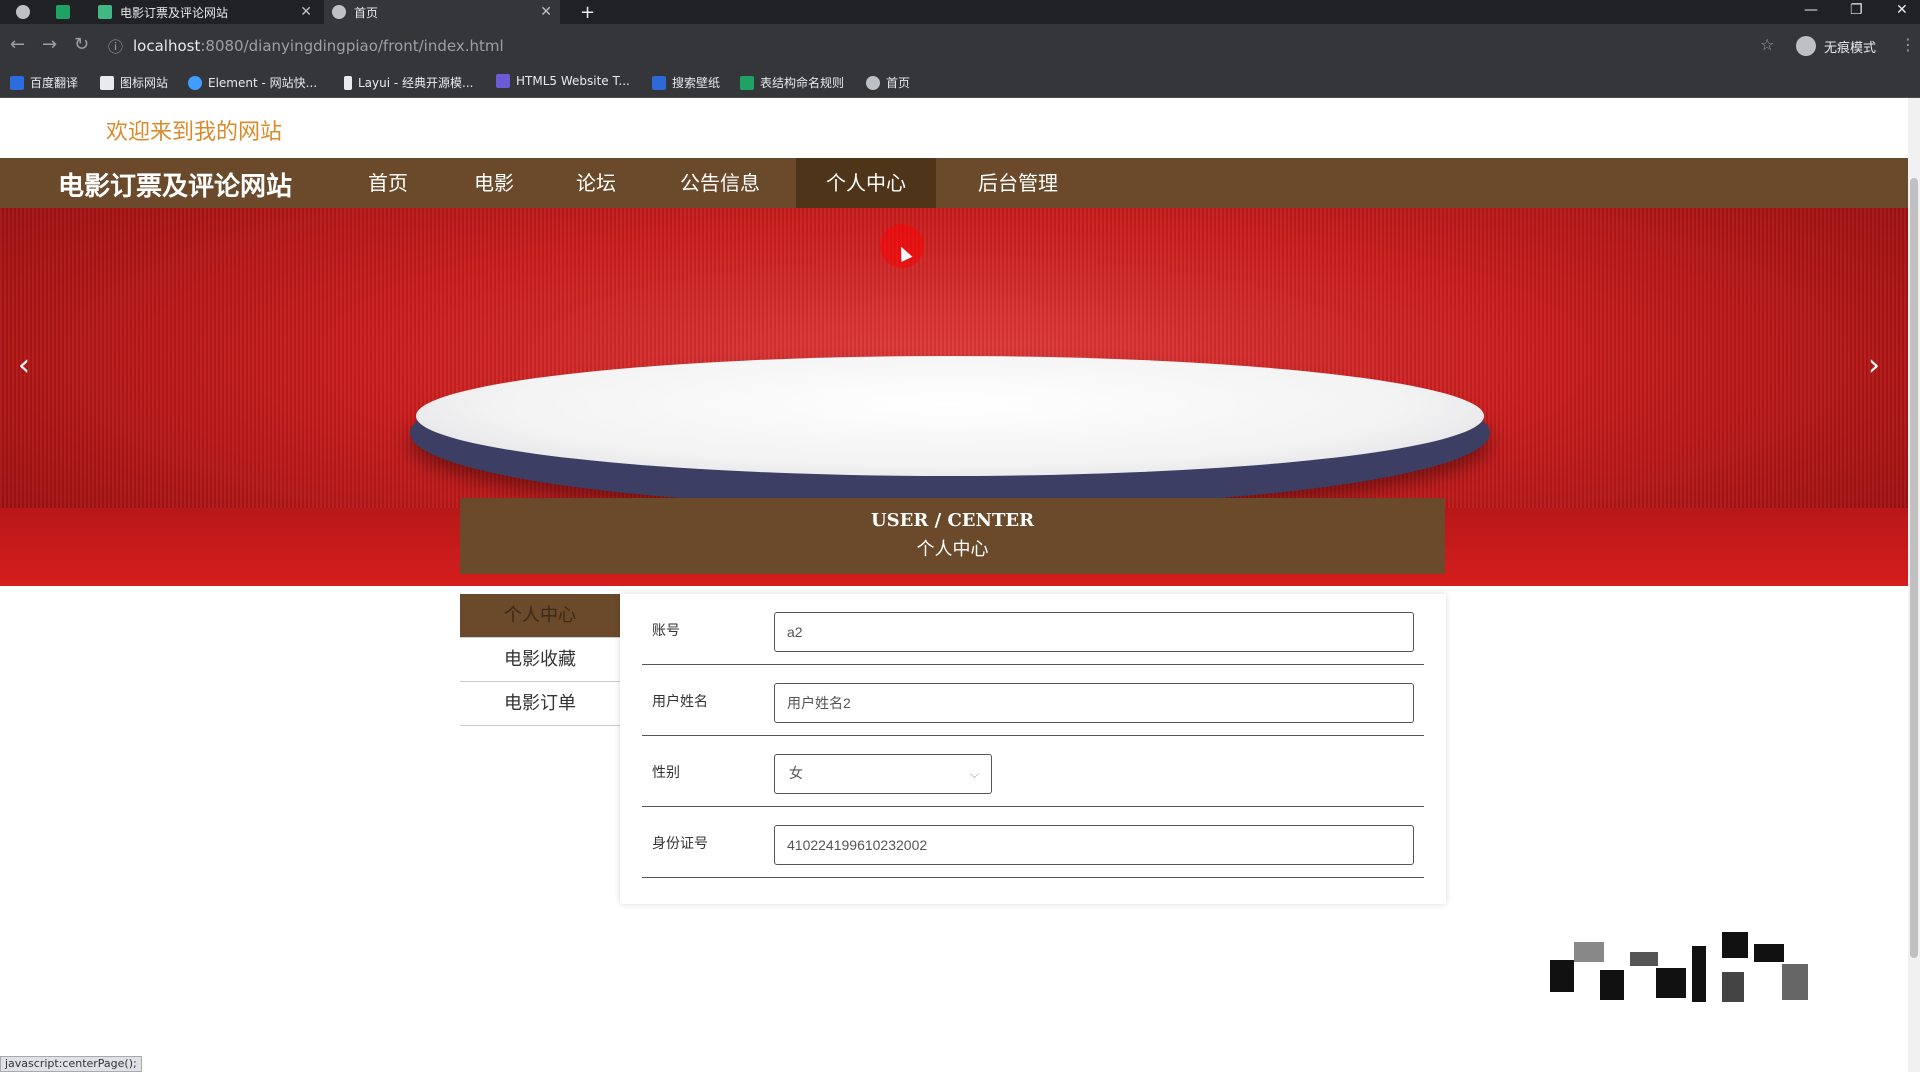 The image size is (1920, 1072). What do you see at coordinates (352, 46) in the screenshot?
I see `url-path: :8080/dianyingdingpiao/front/index.html` at bounding box center [352, 46].